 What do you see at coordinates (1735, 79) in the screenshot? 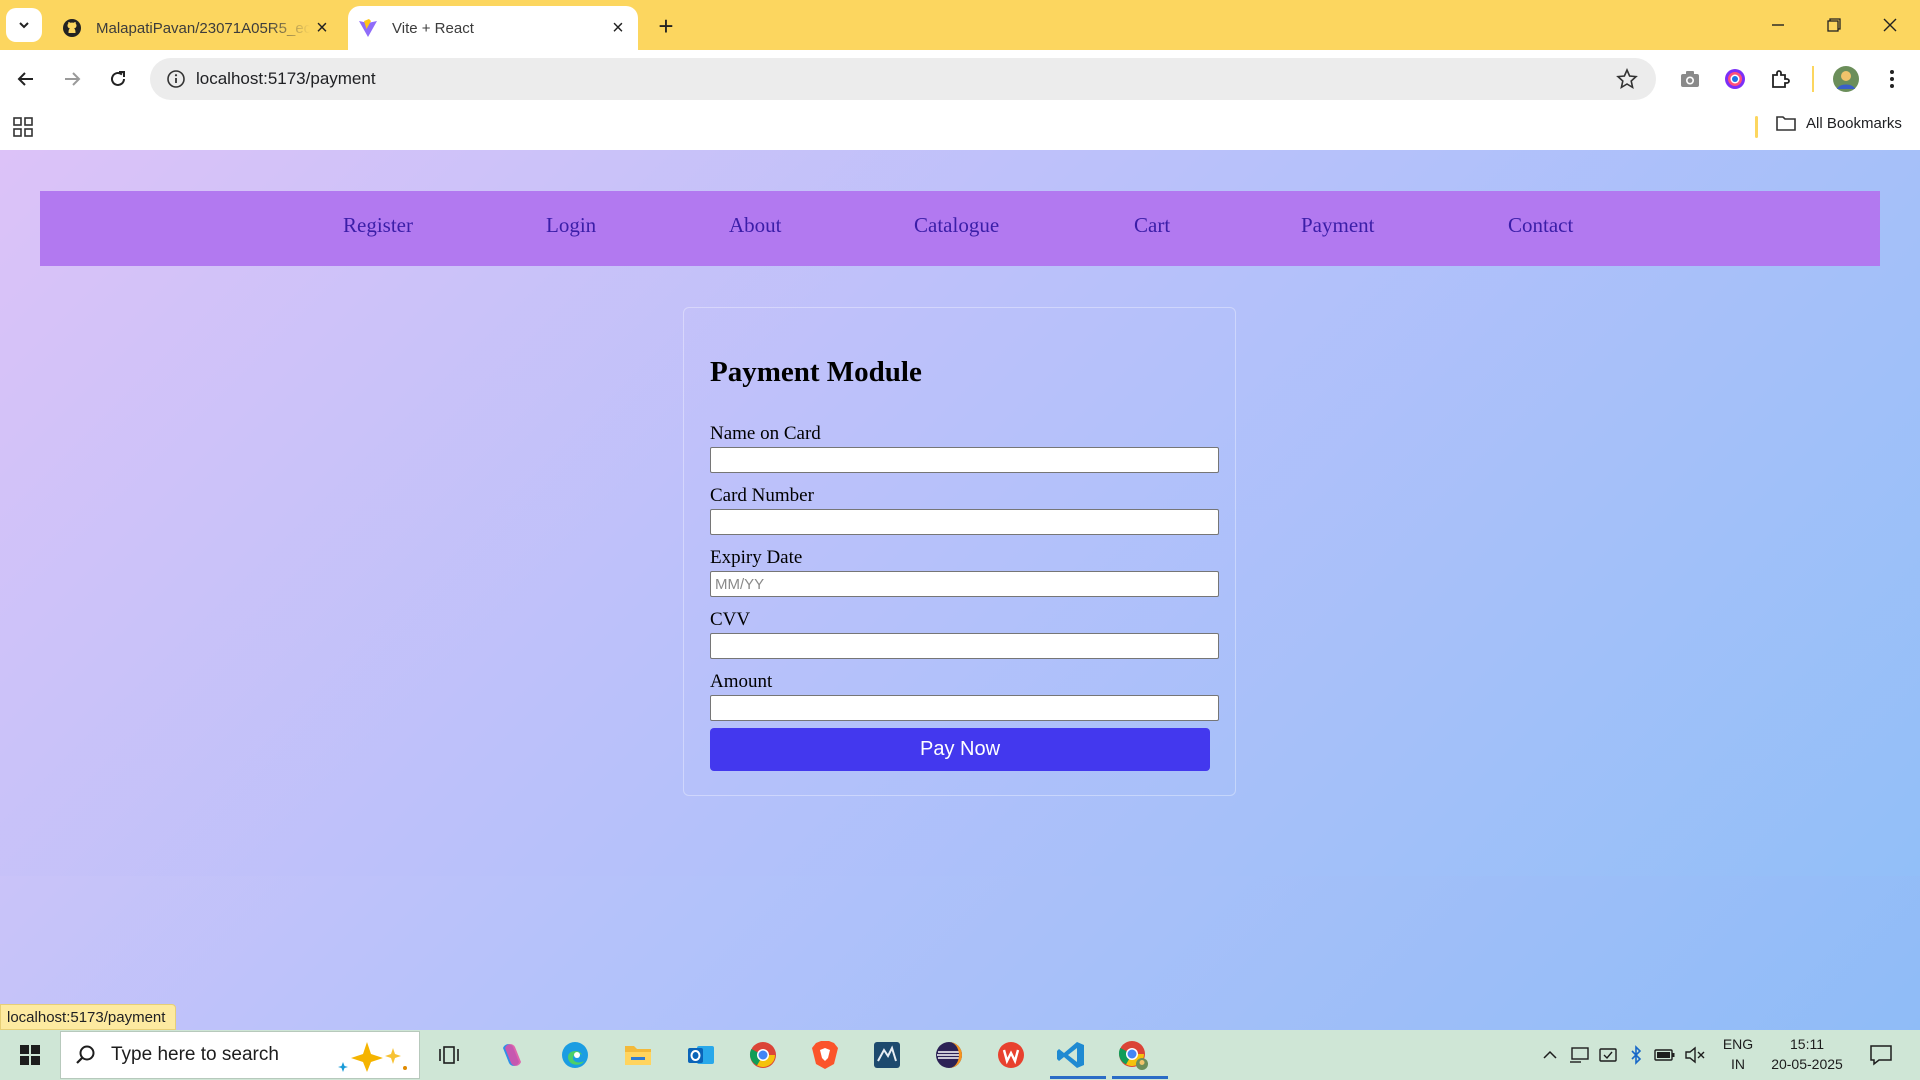
I see `extension-colorful-icon` at bounding box center [1735, 79].